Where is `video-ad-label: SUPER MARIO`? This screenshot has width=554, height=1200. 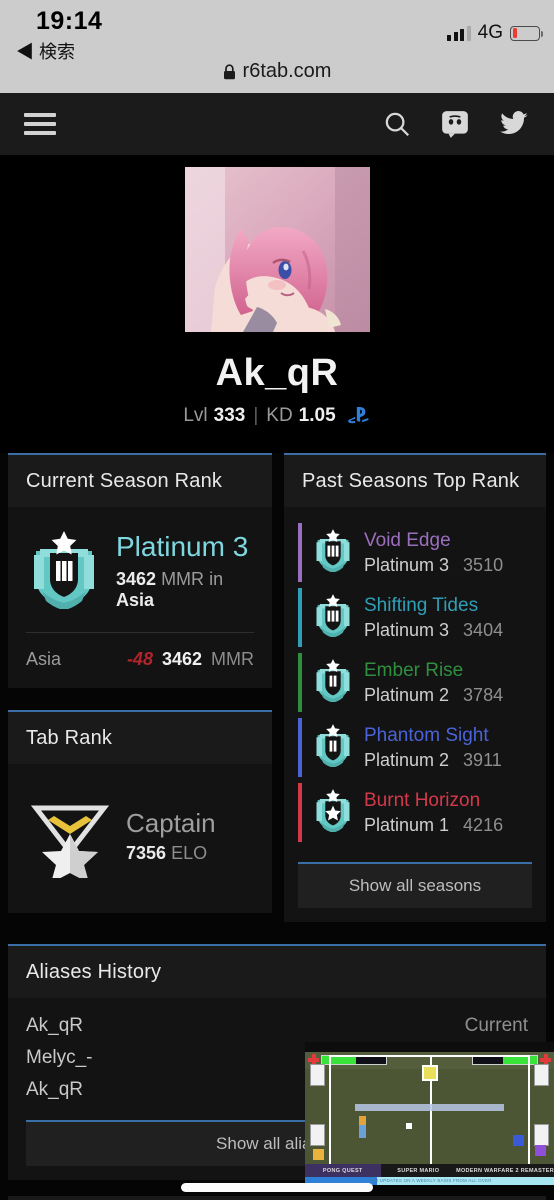 video-ad-label: SUPER MARIO is located at coordinates (418, 1170).